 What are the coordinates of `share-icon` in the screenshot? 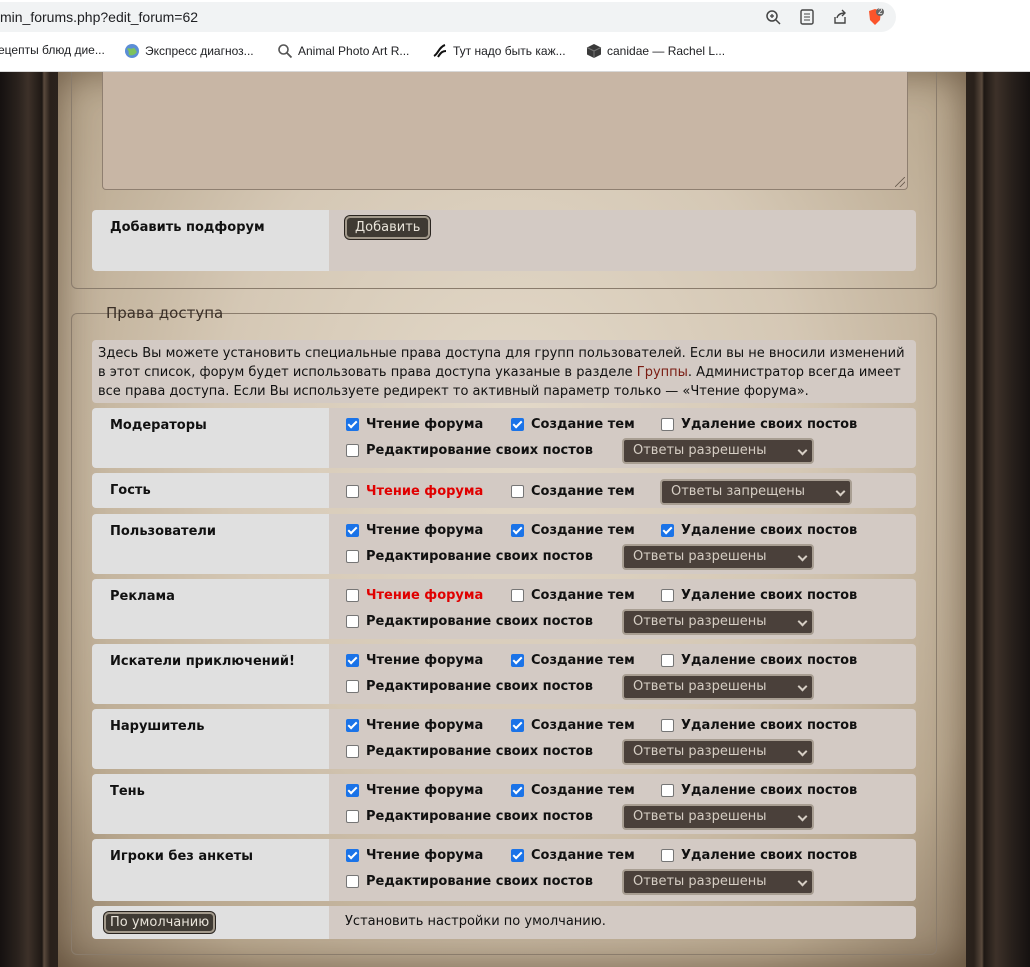 It's located at (840, 17).